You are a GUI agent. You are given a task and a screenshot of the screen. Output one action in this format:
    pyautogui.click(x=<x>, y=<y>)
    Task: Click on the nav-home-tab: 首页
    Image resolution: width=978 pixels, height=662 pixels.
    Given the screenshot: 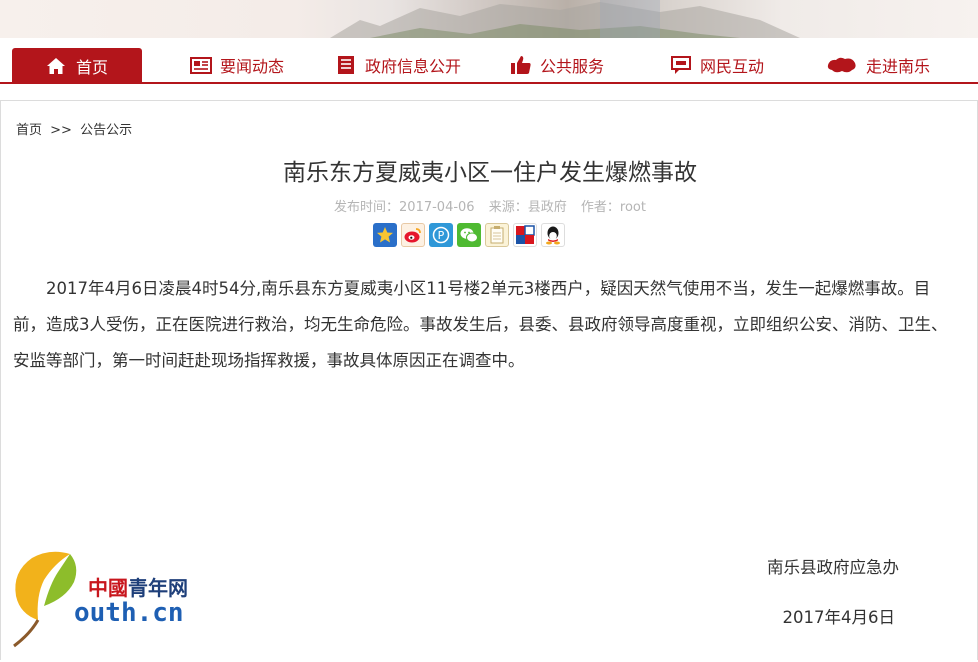 What is the action you would take?
    pyautogui.click(x=77, y=66)
    